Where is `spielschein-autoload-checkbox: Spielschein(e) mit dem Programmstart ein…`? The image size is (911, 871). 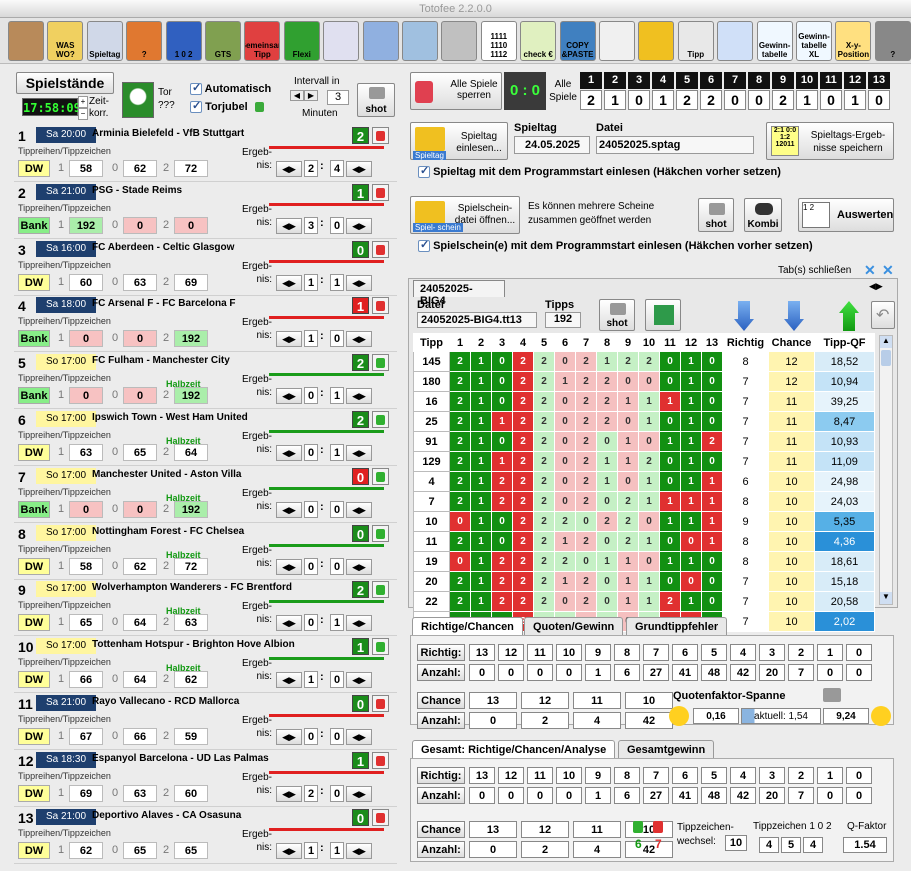 spielschein-autoload-checkbox: Spielschein(e) mit dem Programmstart ein… is located at coordinates (615, 245).